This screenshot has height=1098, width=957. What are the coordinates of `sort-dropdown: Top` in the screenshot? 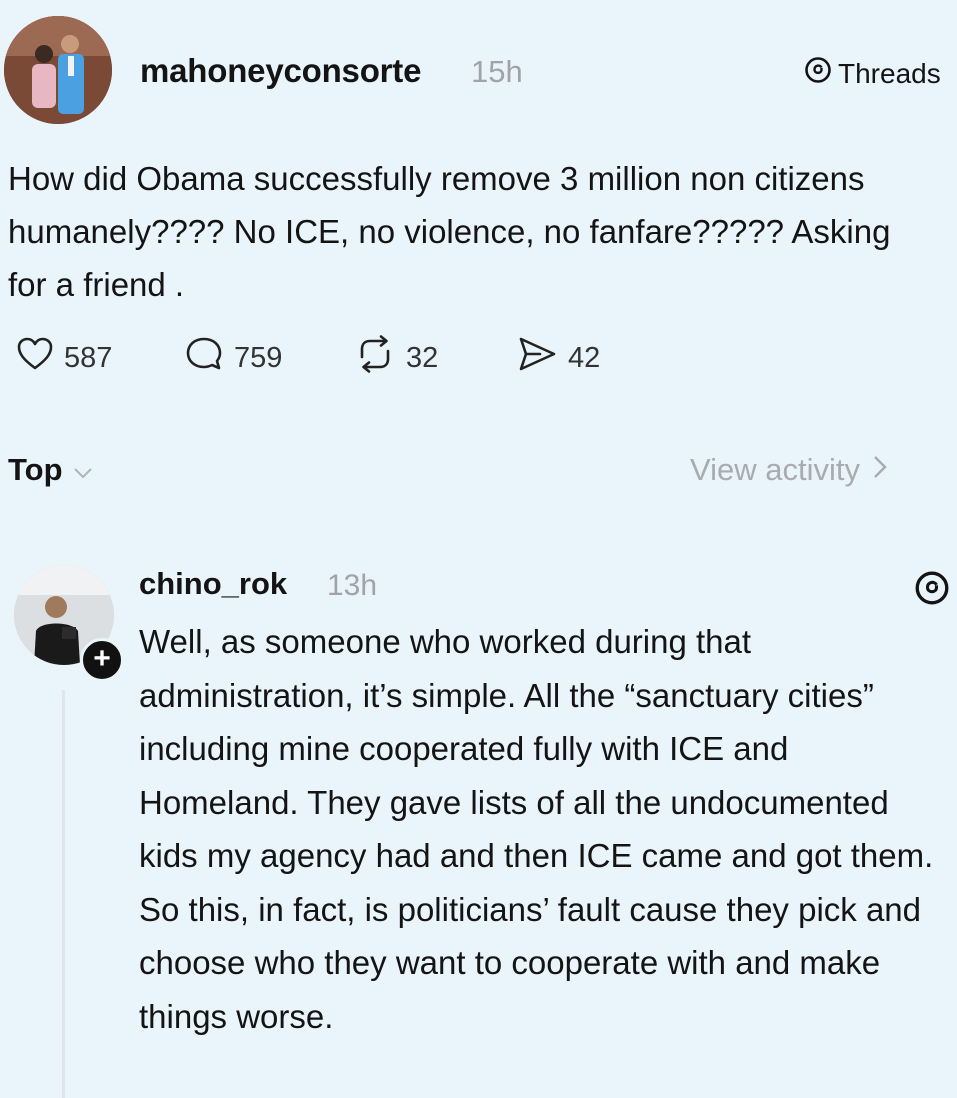 It's located at (50, 470).